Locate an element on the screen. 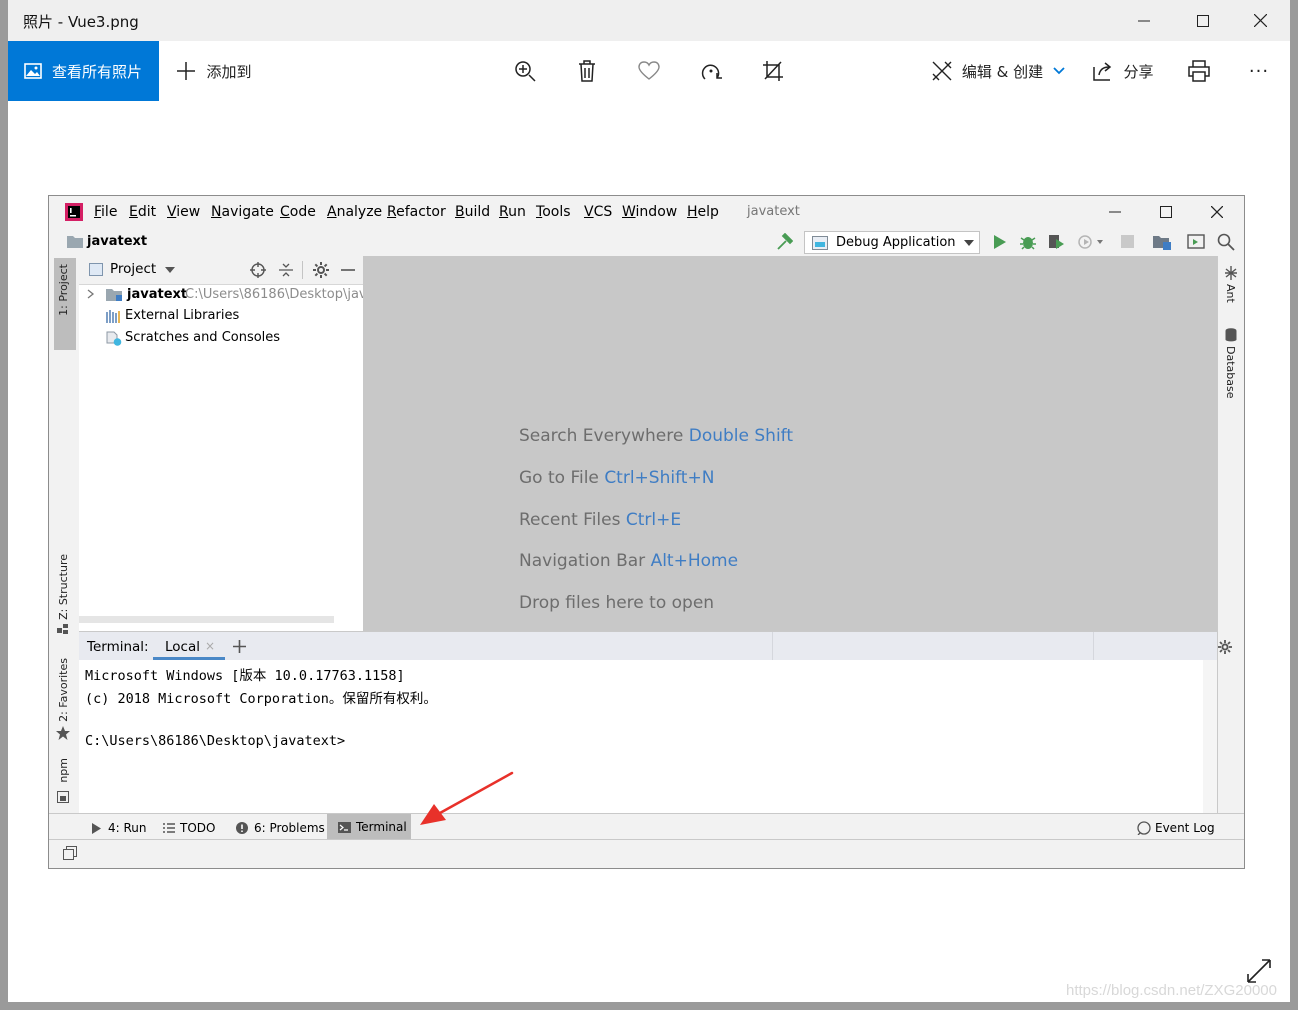 This screenshot has height=1010, width=1298. annotation-arrow-icon is located at coordinates (467, 798).